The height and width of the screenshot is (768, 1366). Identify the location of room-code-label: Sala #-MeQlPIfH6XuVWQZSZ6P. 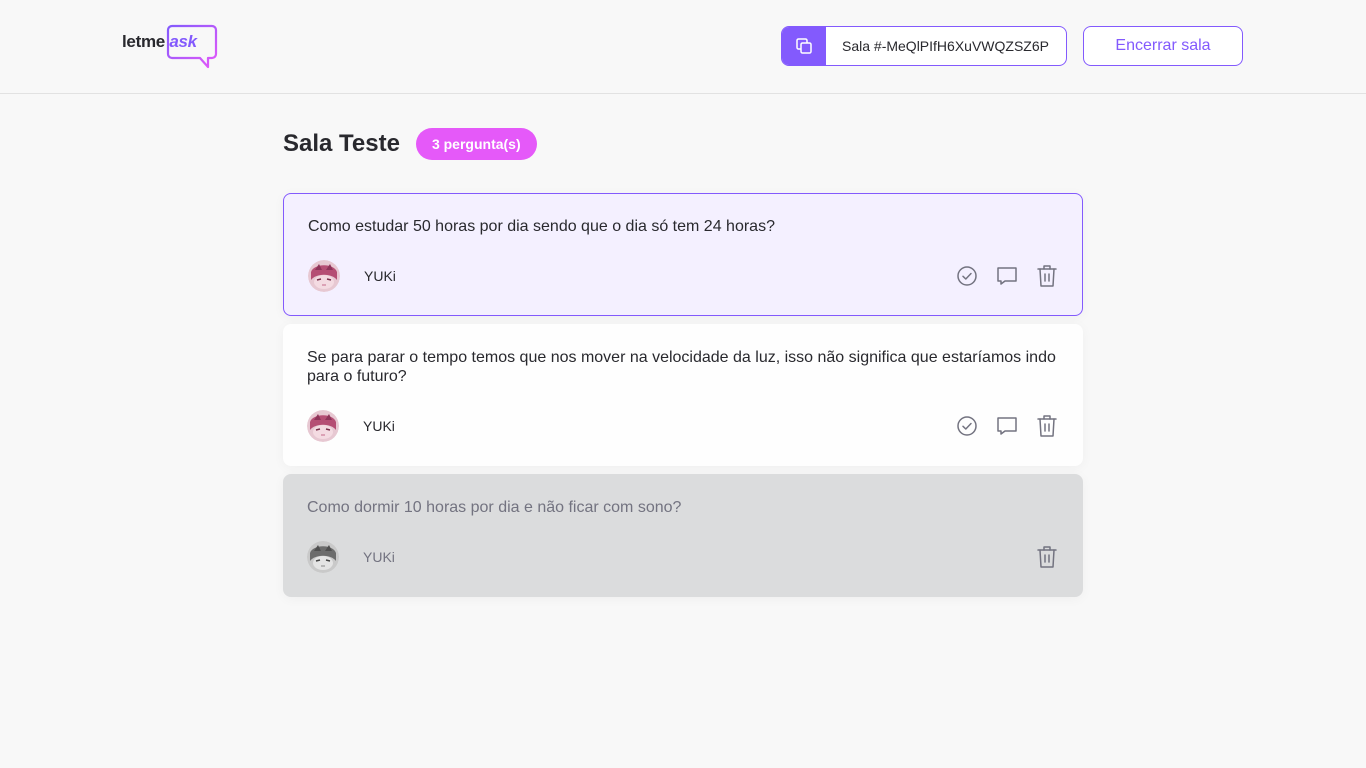
(945, 46).